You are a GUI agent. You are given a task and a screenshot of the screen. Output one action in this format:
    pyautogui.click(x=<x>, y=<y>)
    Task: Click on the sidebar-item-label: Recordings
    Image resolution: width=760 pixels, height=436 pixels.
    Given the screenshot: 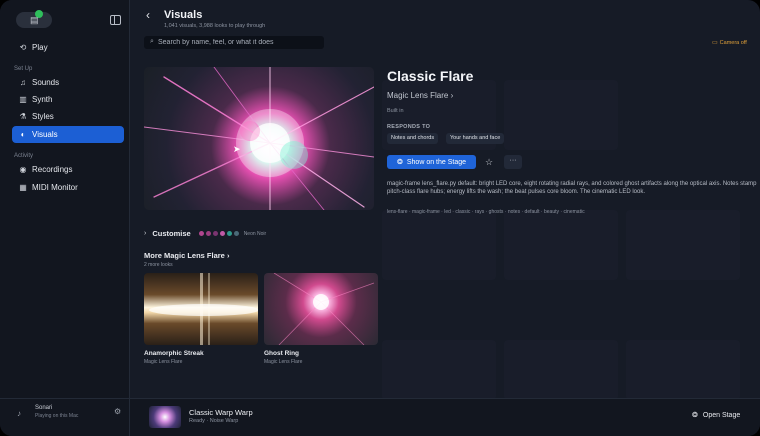 What is the action you would take?
    pyautogui.click(x=52, y=169)
    